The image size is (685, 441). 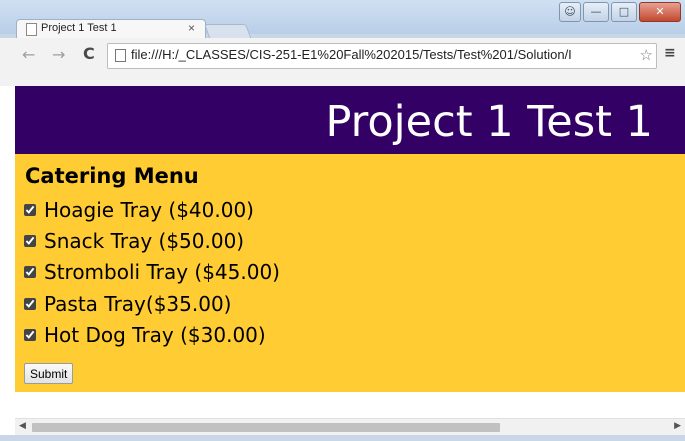 What do you see at coordinates (670, 53) in the screenshot?
I see `hamburger-menu-icon: ≡` at bounding box center [670, 53].